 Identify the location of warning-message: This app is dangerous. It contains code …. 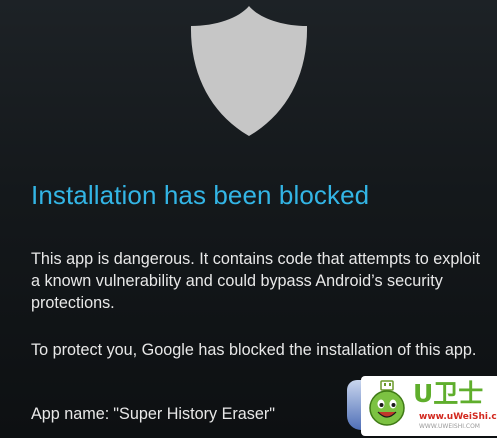
(256, 281).